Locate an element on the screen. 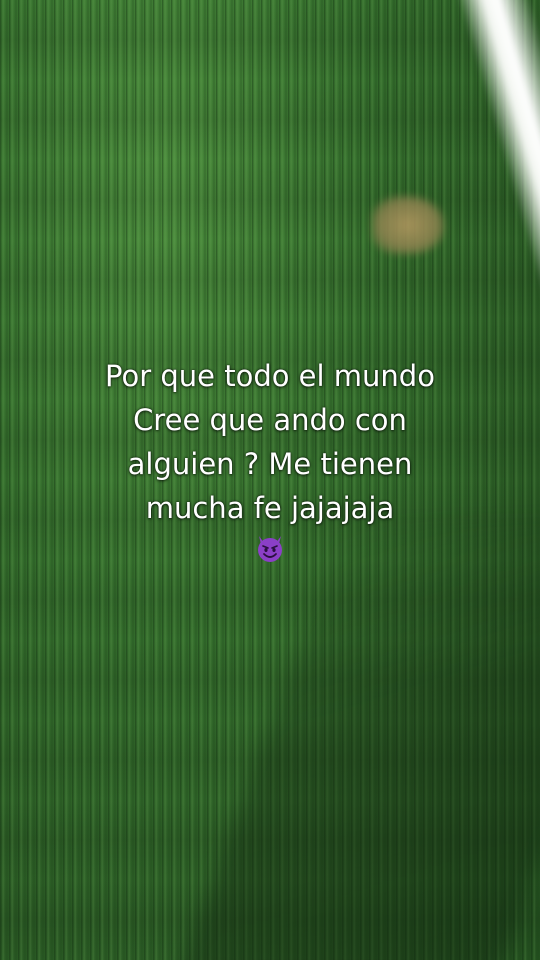 This screenshot has height=960, width=540. caption-line-4: mucha fe jajajaja is located at coordinates (270, 508).